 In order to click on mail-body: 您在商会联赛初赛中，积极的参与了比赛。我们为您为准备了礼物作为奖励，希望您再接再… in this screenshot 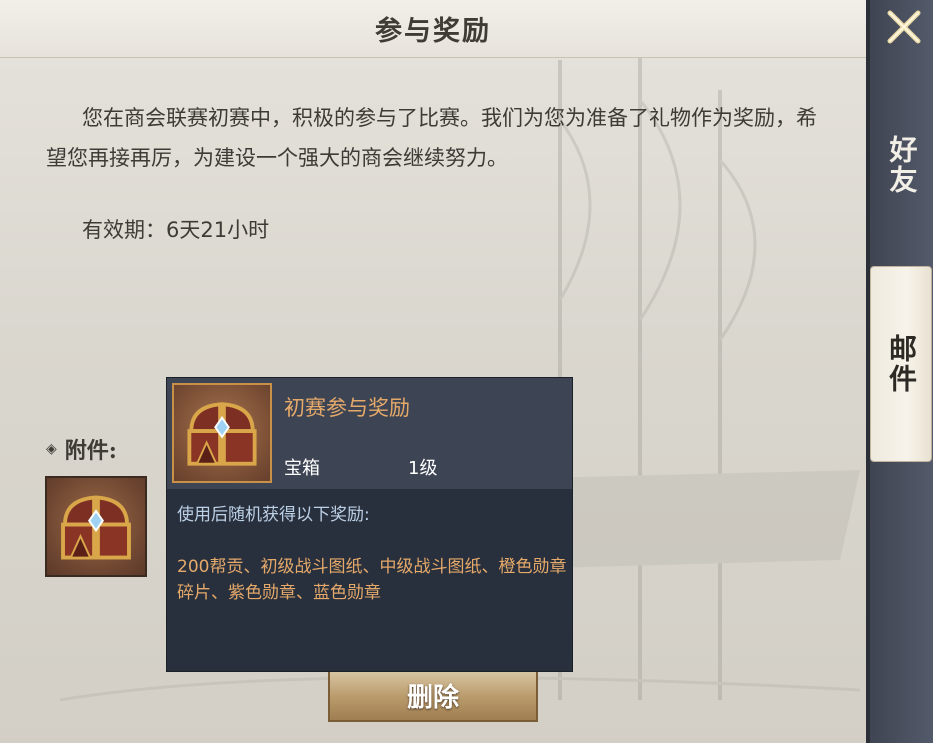, I will do `click(431, 138)`.